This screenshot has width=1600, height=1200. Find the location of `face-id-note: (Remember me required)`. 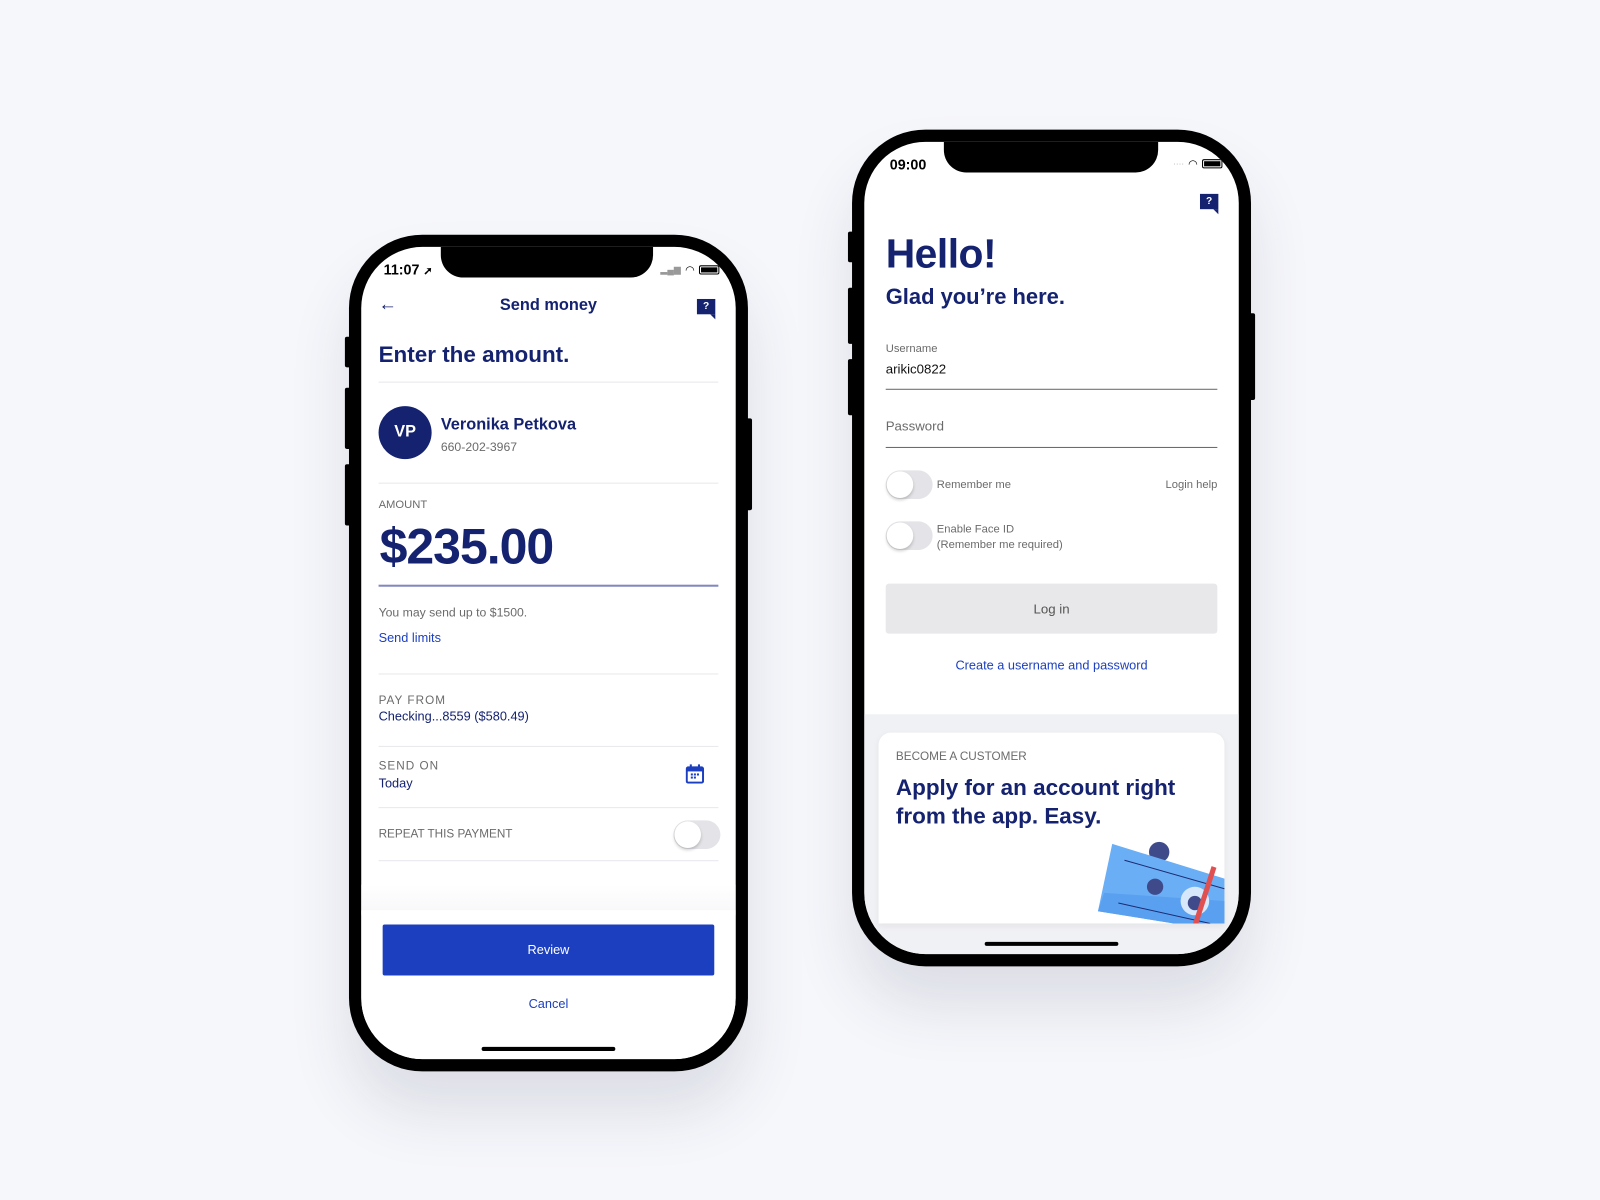

face-id-note: (Remember me required) is located at coordinates (999, 545).